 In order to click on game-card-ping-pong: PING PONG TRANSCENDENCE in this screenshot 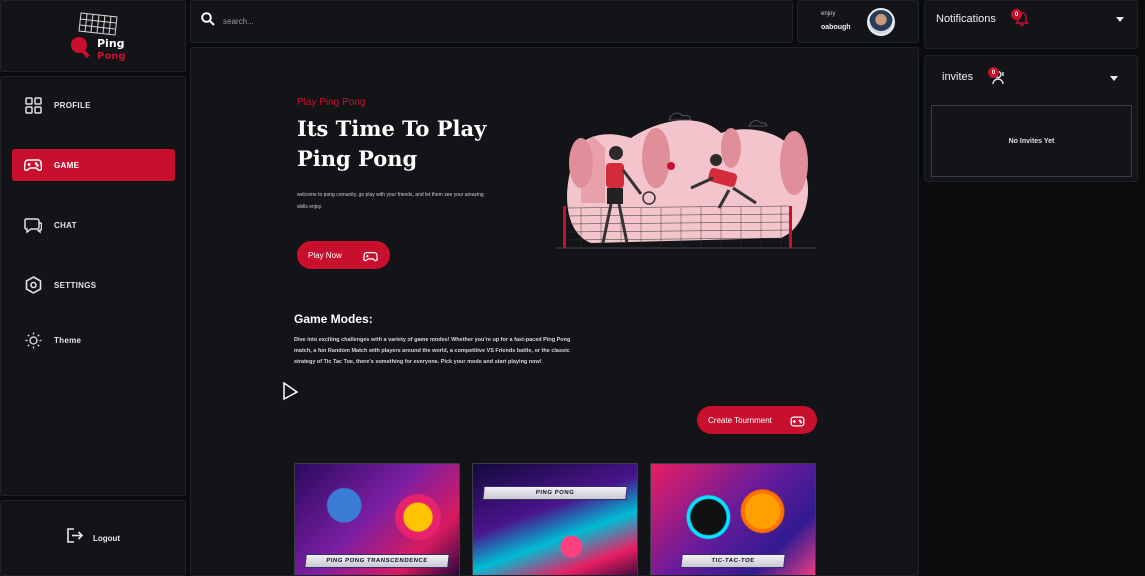, I will do `click(377, 519)`.